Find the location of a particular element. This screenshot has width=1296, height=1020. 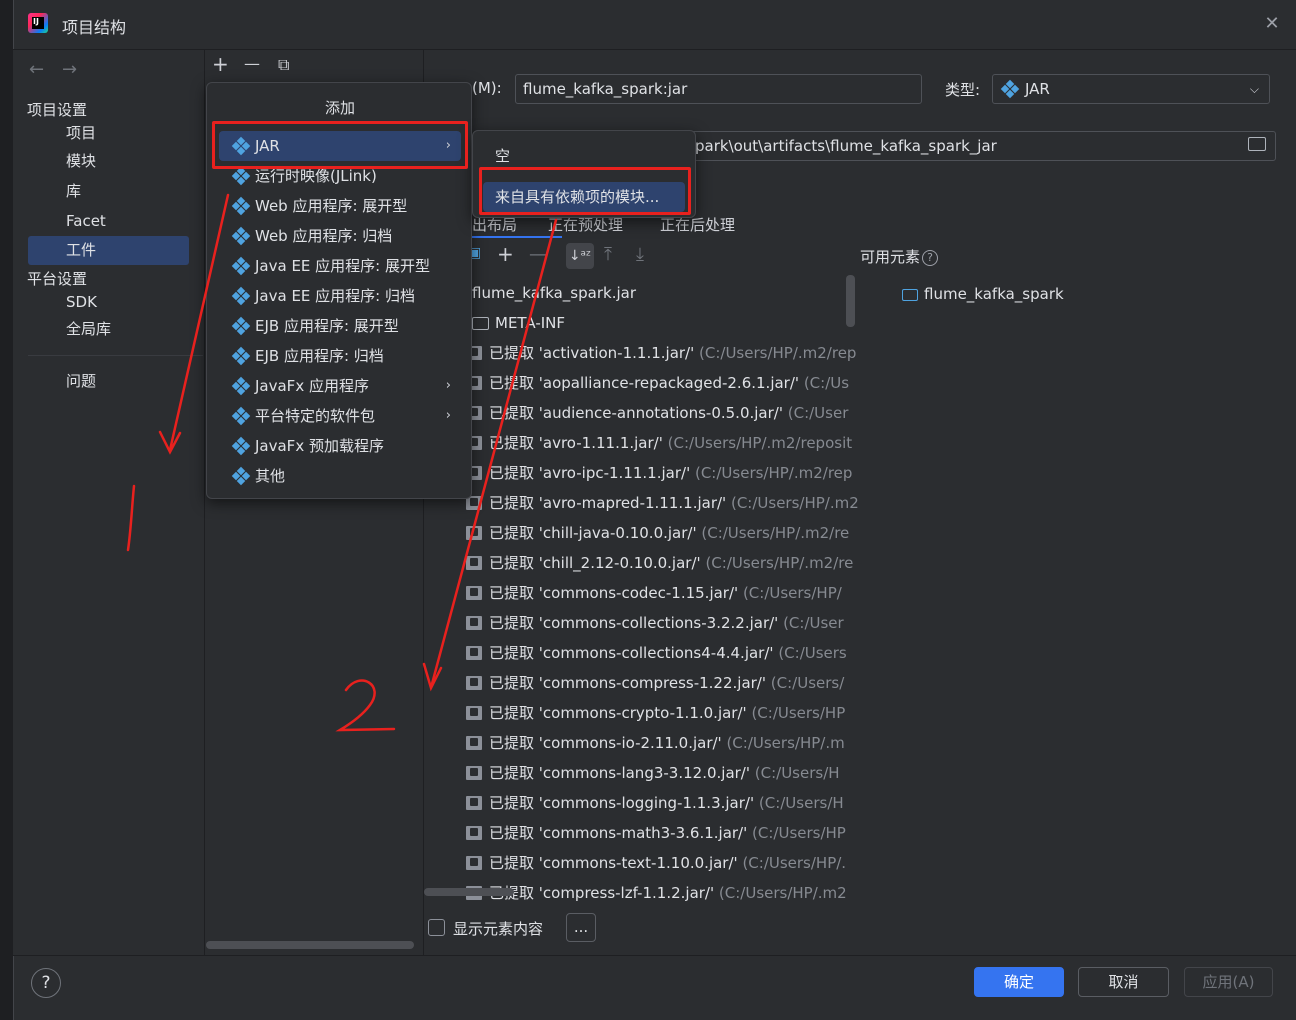

popup-item: 平台特定的软件包 › is located at coordinates (340, 416).